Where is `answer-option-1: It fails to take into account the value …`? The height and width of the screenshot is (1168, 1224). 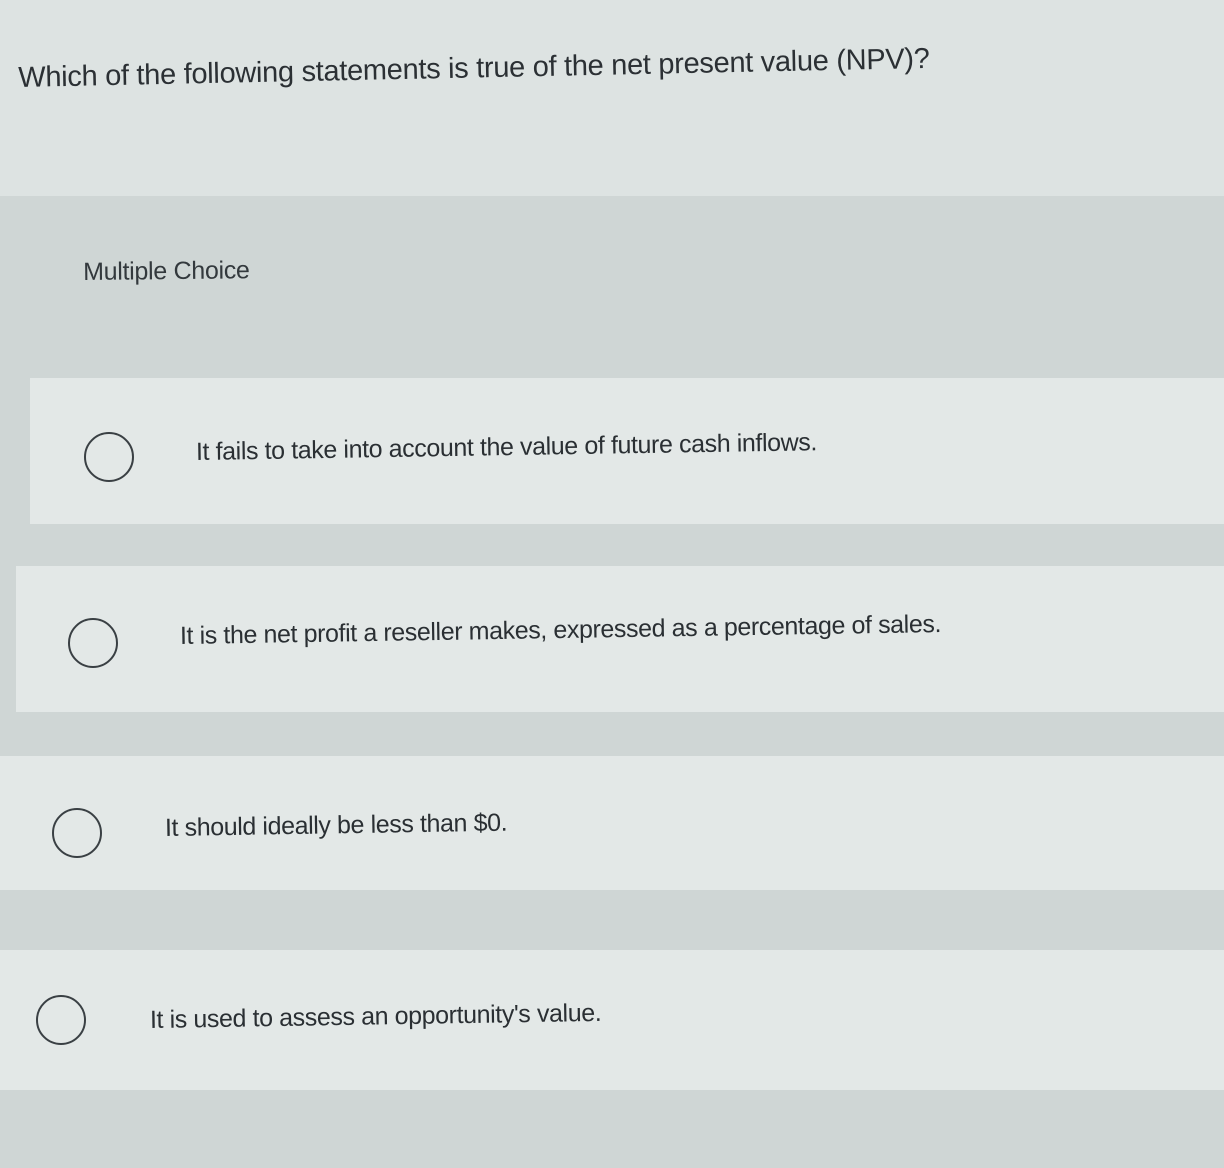 answer-option-1: It fails to take into account the value … is located at coordinates (627, 451).